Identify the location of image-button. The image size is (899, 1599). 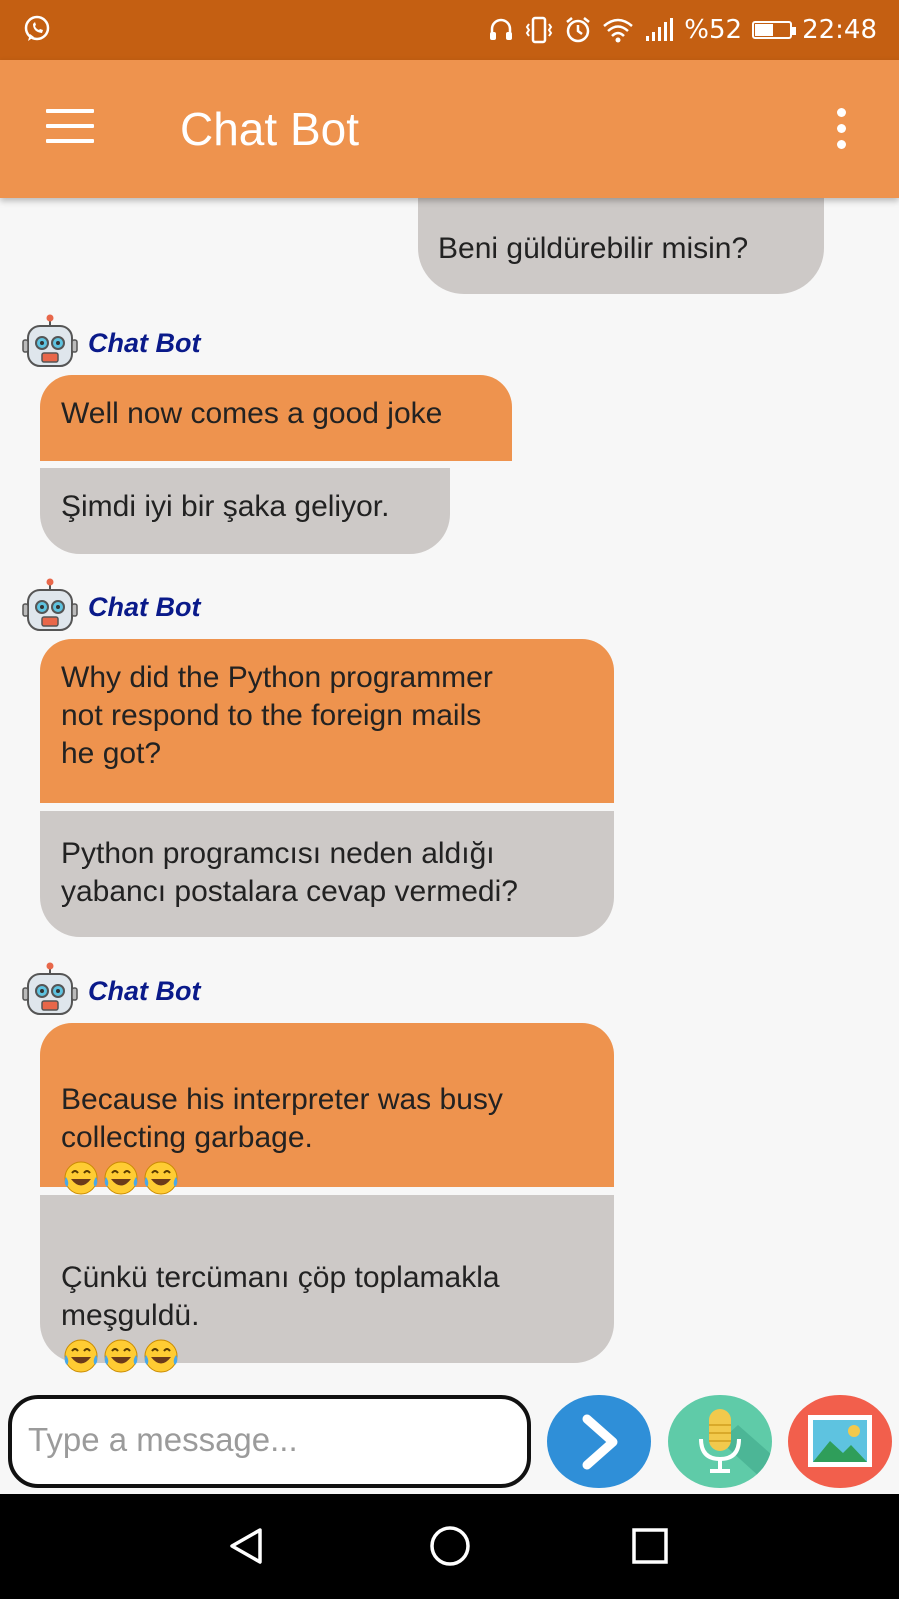
(840, 1441).